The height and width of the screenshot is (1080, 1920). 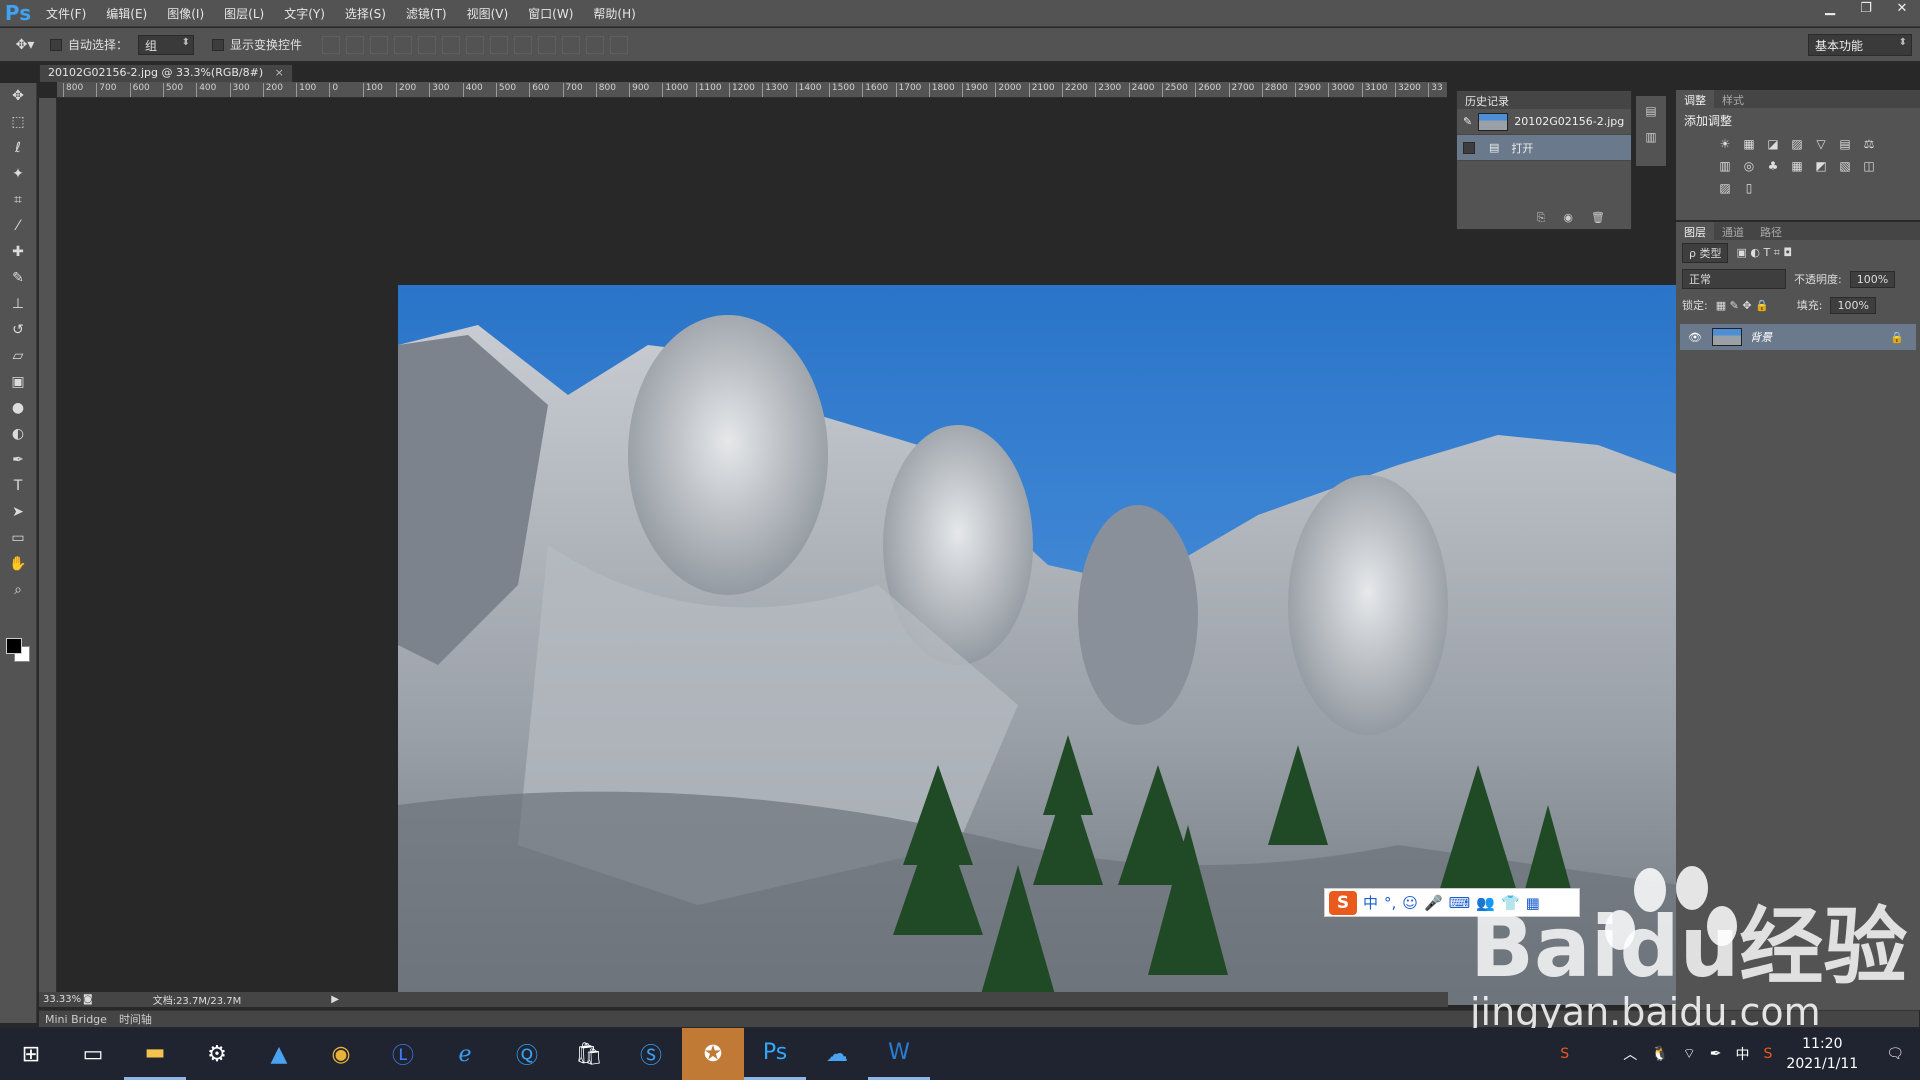 What do you see at coordinates (1725, 167) in the screenshot?
I see `black-white-icon: ▥` at bounding box center [1725, 167].